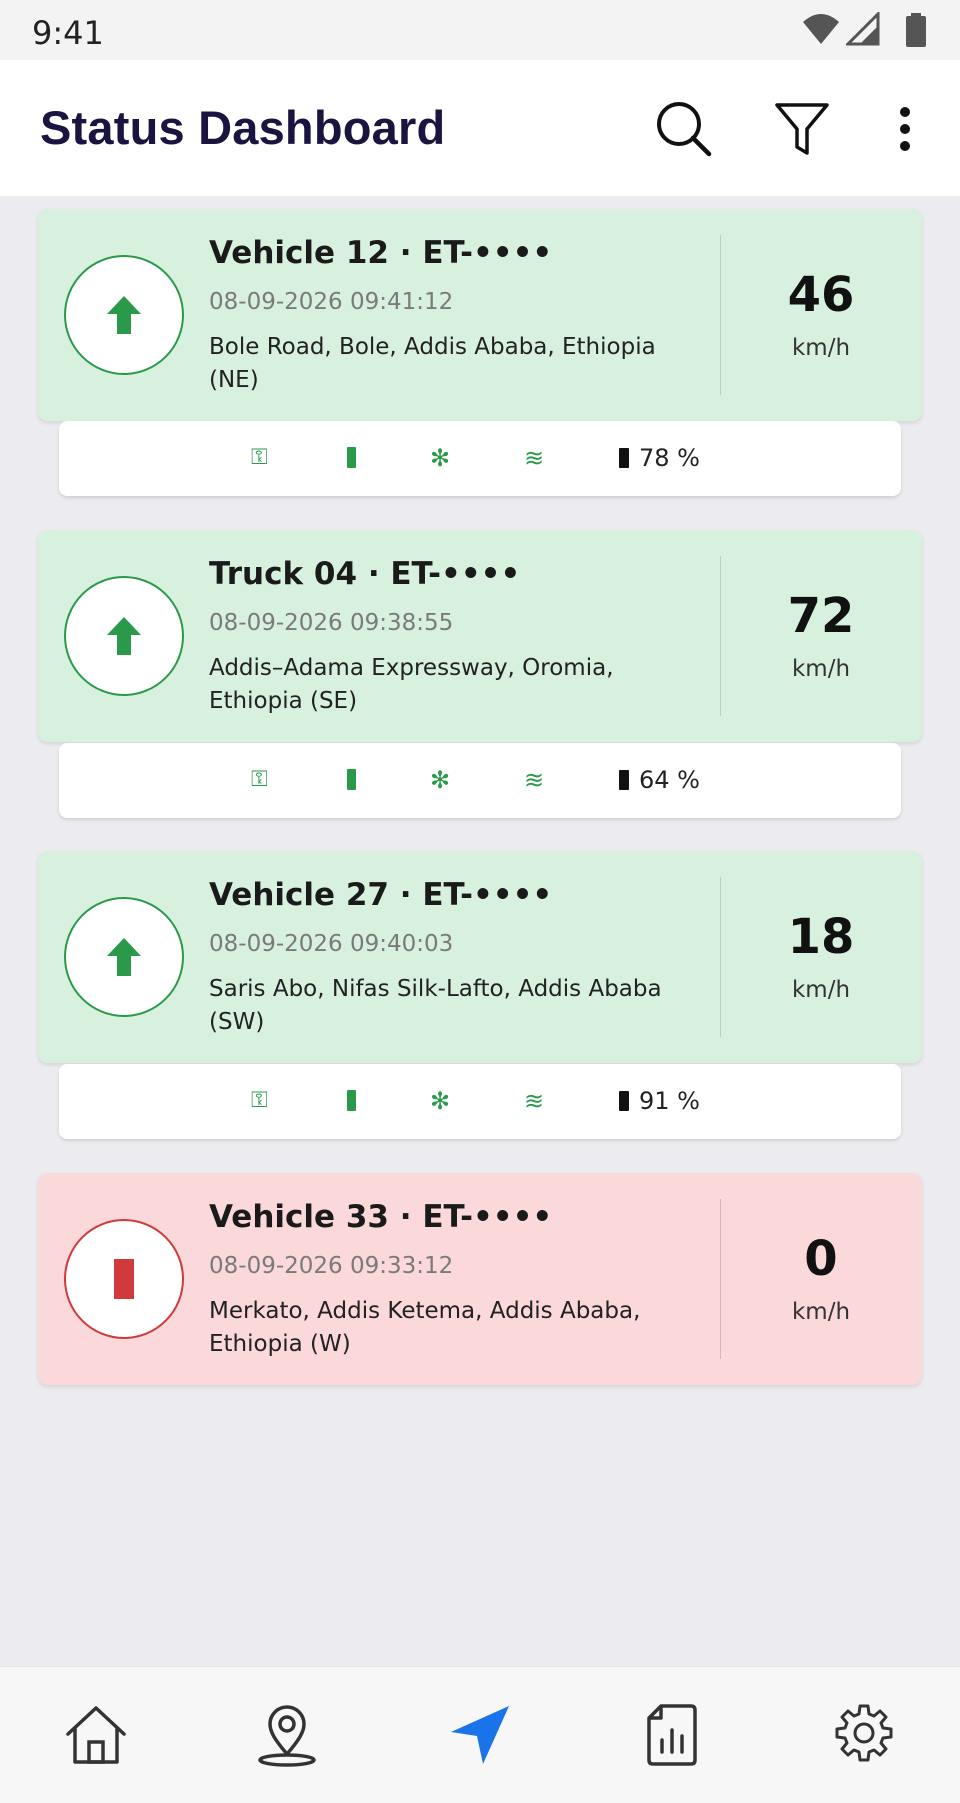  What do you see at coordinates (821, 937) in the screenshot?
I see `vehicle-speed: 18` at bounding box center [821, 937].